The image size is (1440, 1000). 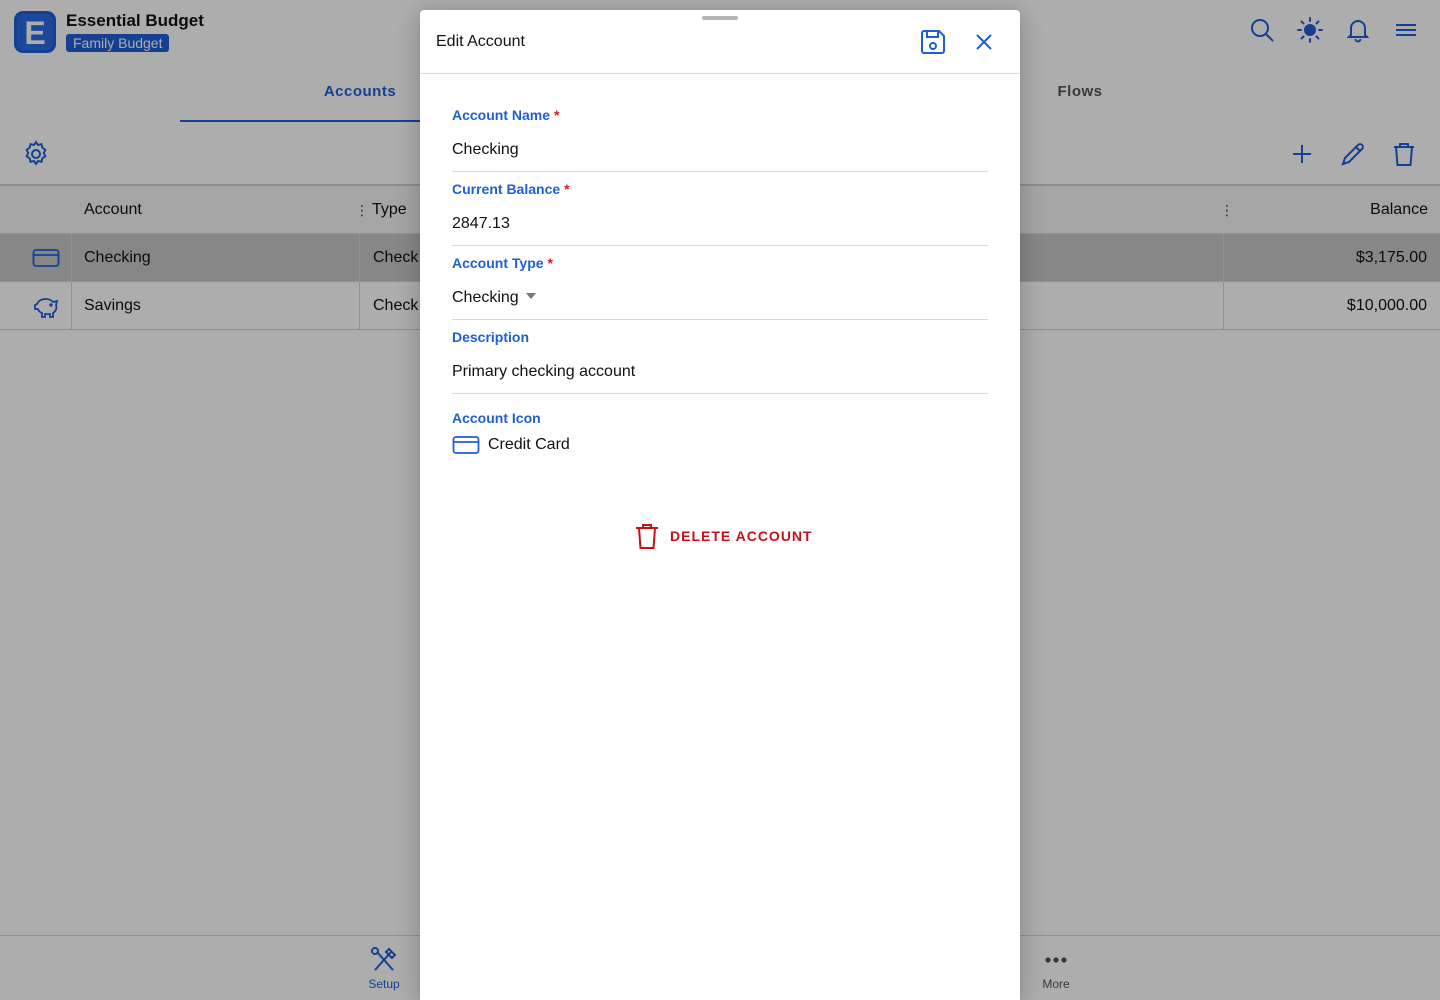 I want to click on close-button, so click(x=984, y=42).